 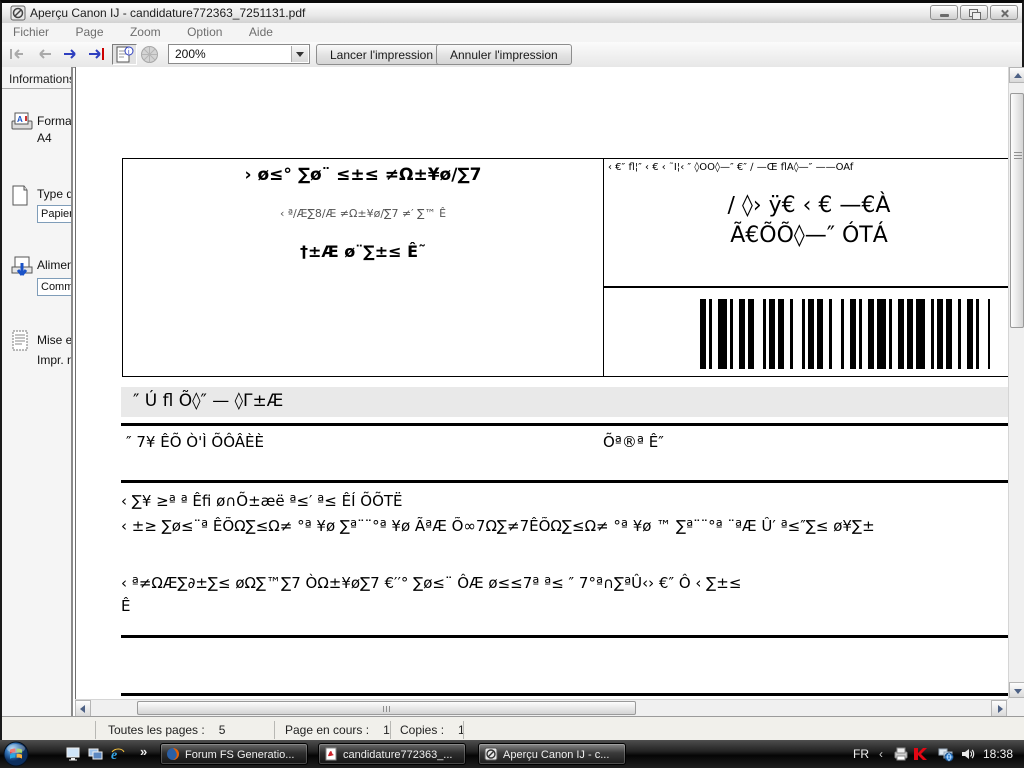 What do you see at coordinates (54, 287) in the screenshot?
I see `paper-source-select: Comm` at bounding box center [54, 287].